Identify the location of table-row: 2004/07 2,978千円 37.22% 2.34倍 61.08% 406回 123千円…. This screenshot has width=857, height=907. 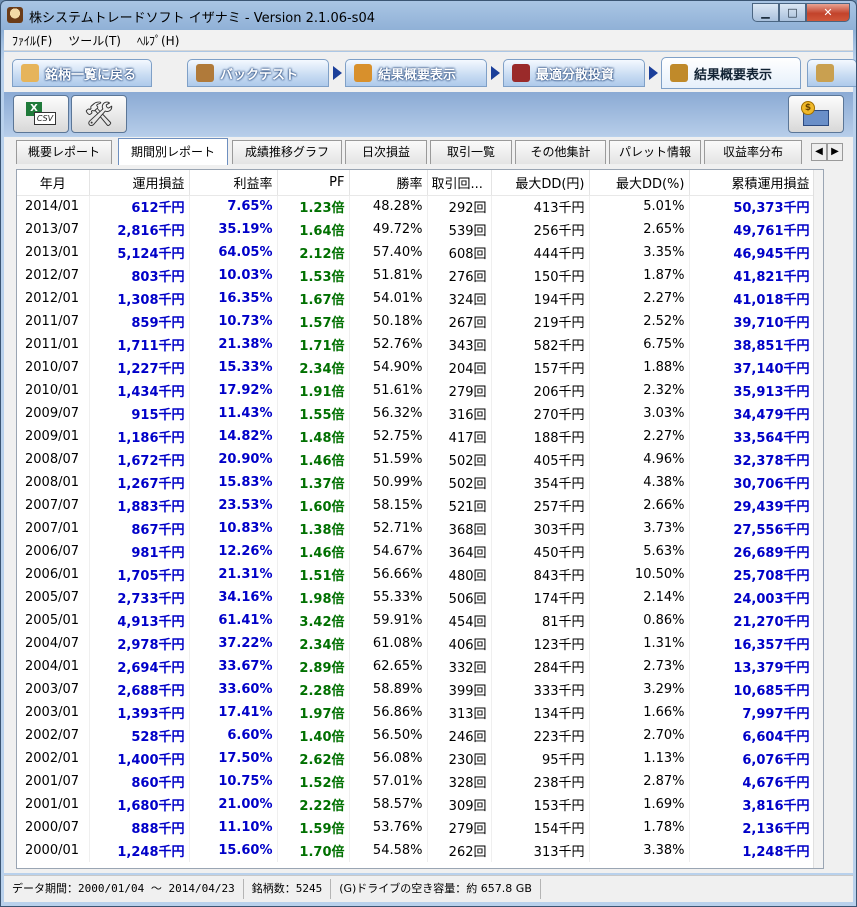
(416, 643).